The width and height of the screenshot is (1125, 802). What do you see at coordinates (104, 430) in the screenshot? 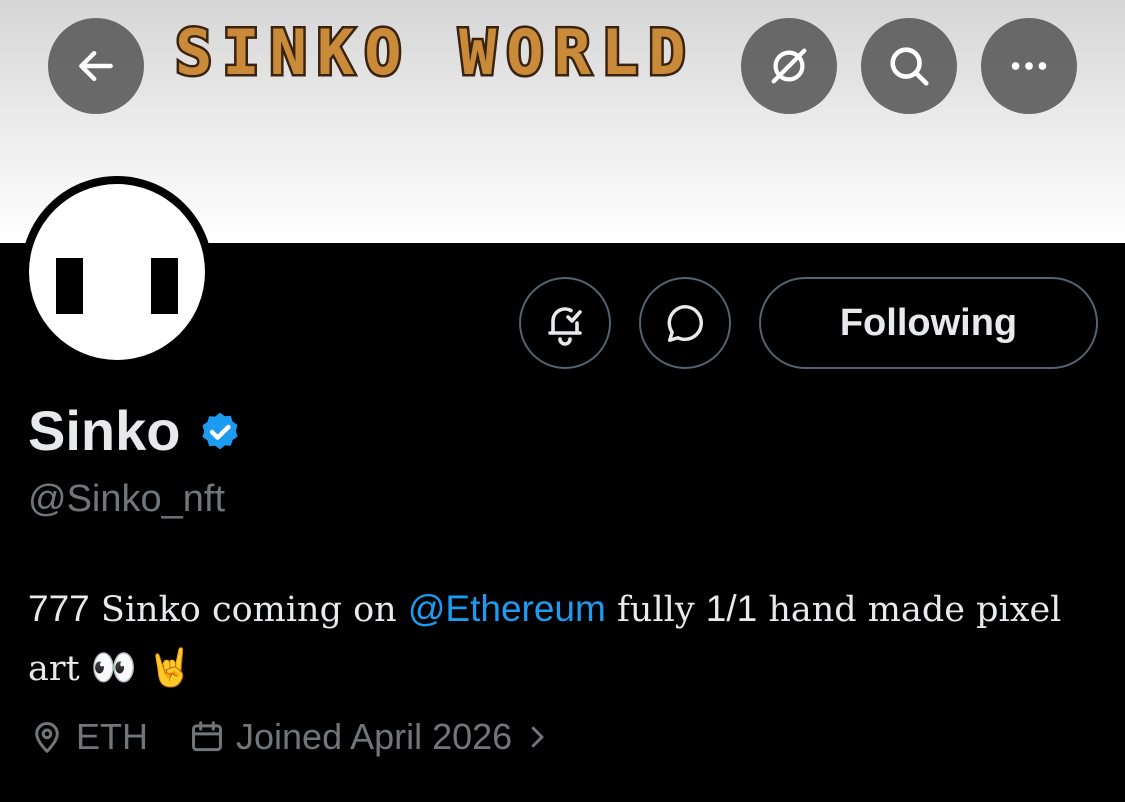
I see `display-name: Sinko` at bounding box center [104, 430].